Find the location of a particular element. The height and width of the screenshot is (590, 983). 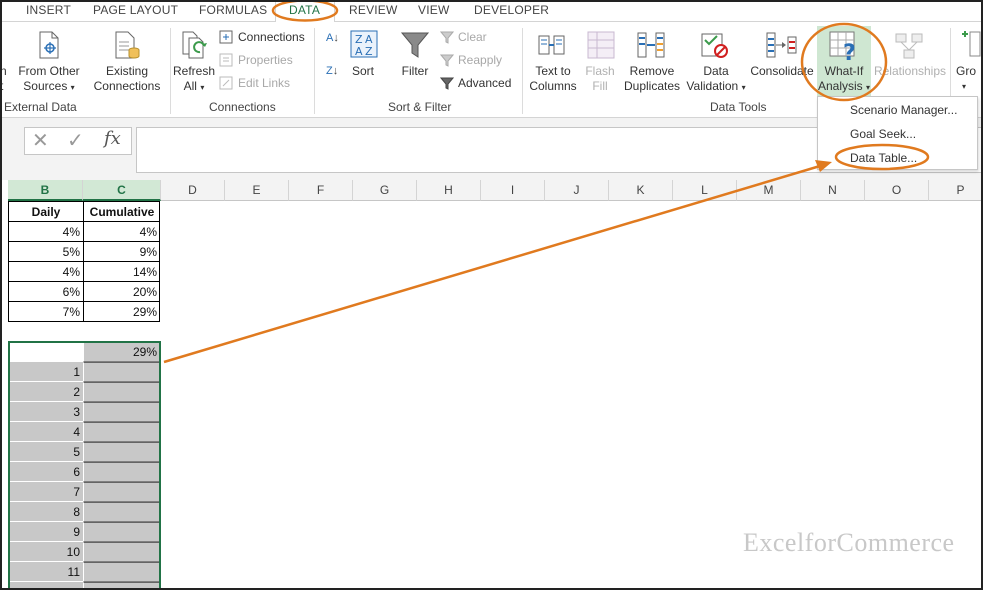

annotation-ellipse-data-table is located at coordinates (882, 157).